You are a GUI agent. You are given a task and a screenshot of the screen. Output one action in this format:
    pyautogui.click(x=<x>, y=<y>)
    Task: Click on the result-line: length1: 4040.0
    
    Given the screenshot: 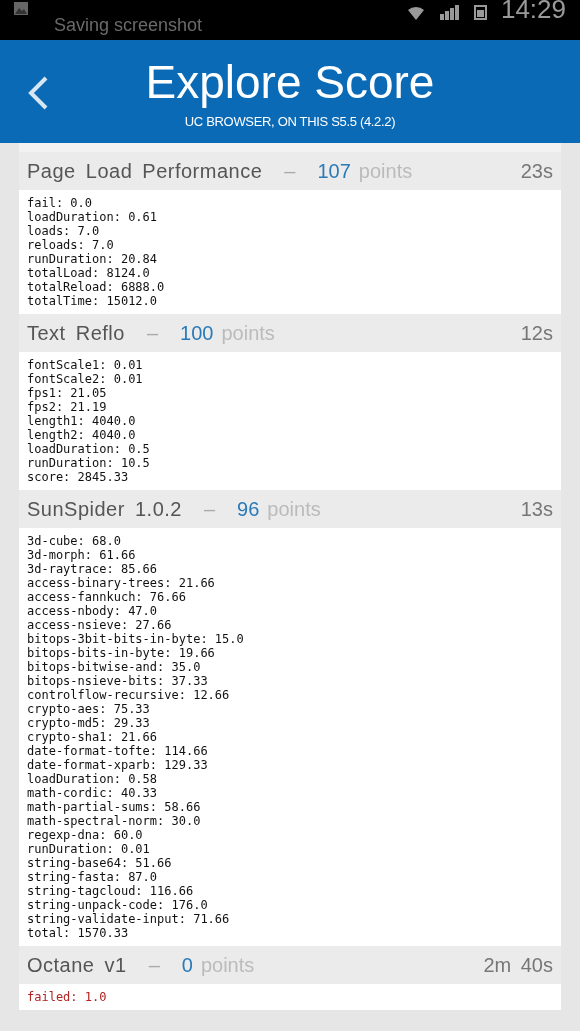 What is the action you would take?
    pyautogui.click(x=81, y=421)
    